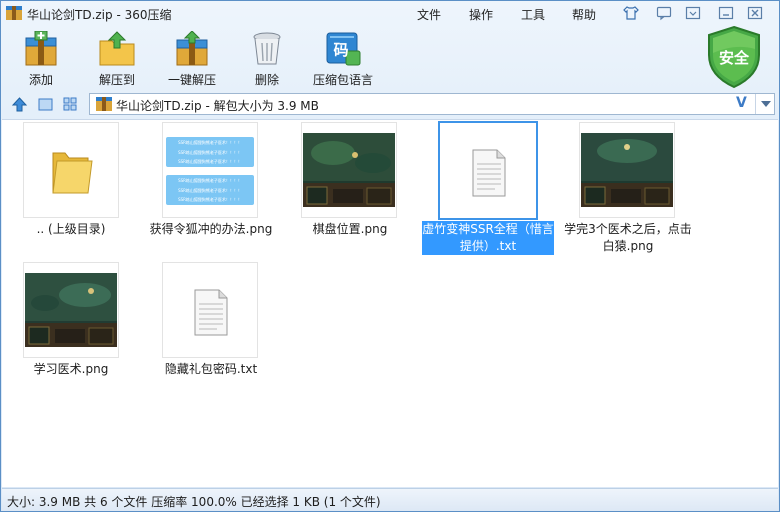  Describe the element at coordinates (429, 14) in the screenshot. I see `menu-file: 文件` at that location.